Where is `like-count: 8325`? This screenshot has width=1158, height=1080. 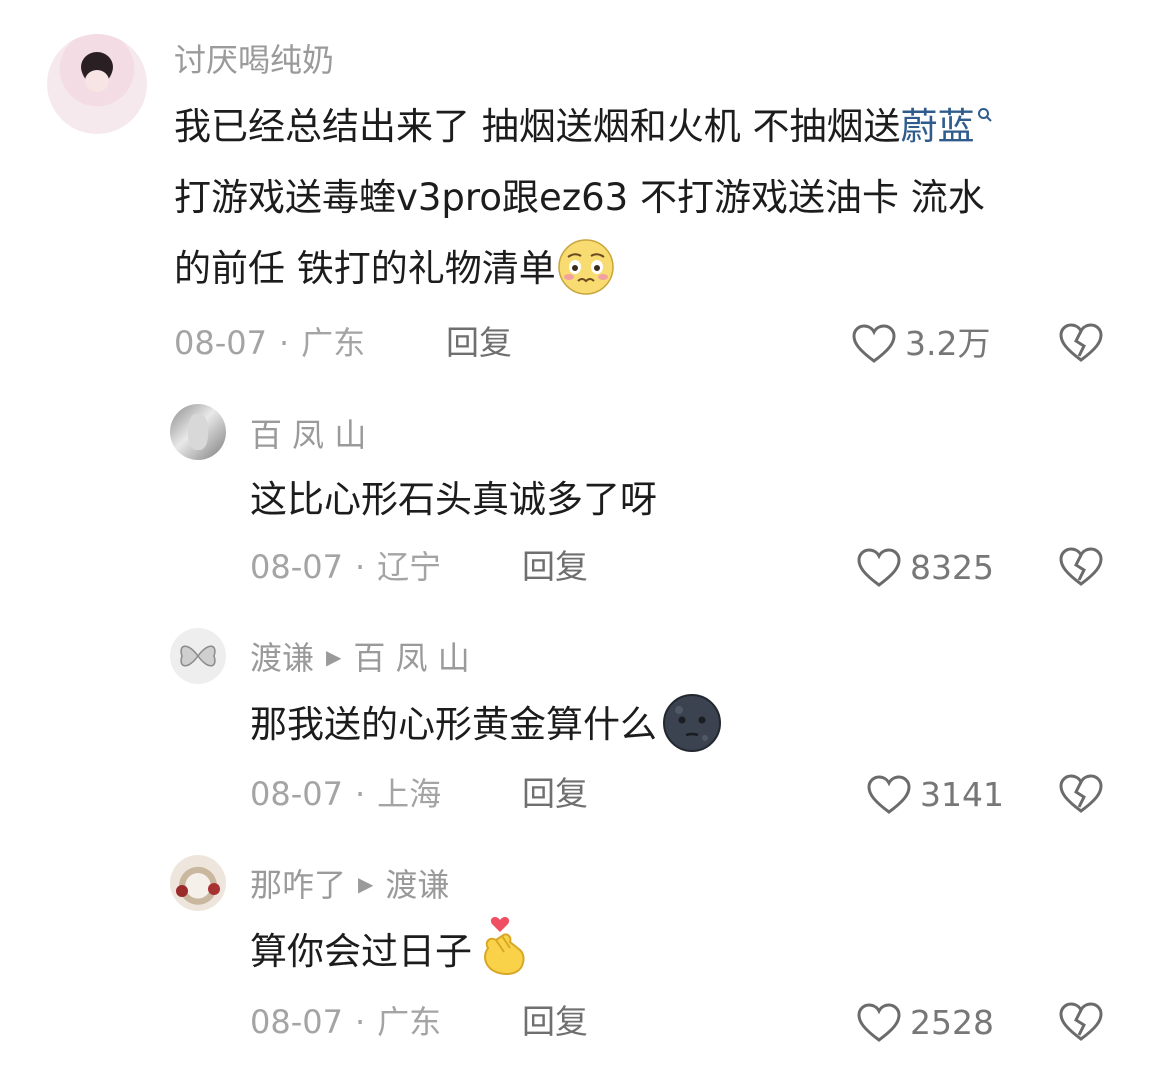 like-count: 8325 is located at coordinates (952, 567).